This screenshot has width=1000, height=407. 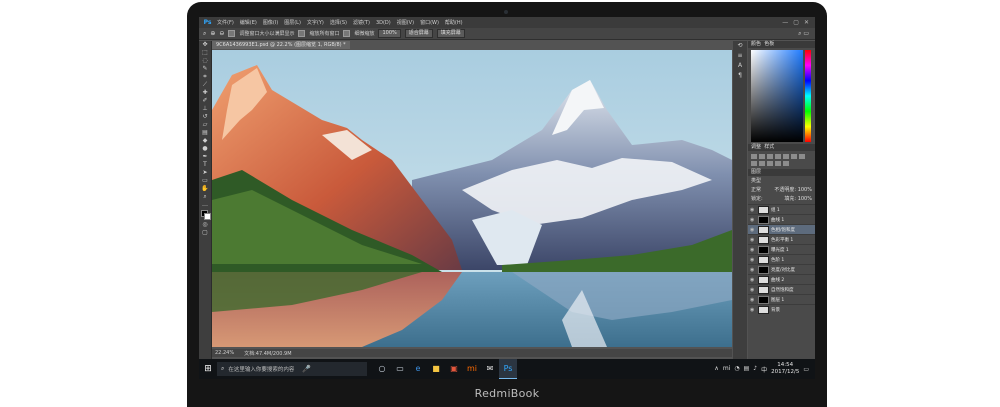 What do you see at coordinates (205, 189) in the screenshot?
I see `hand-tool-icon: ✋` at bounding box center [205, 189].